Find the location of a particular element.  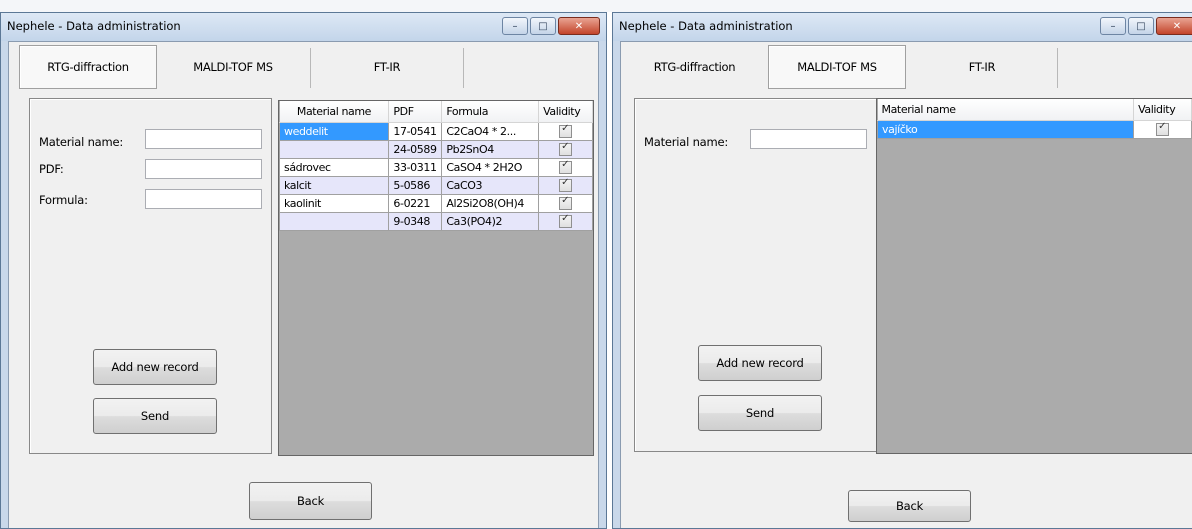

pdf-input is located at coordinates (203, 169).